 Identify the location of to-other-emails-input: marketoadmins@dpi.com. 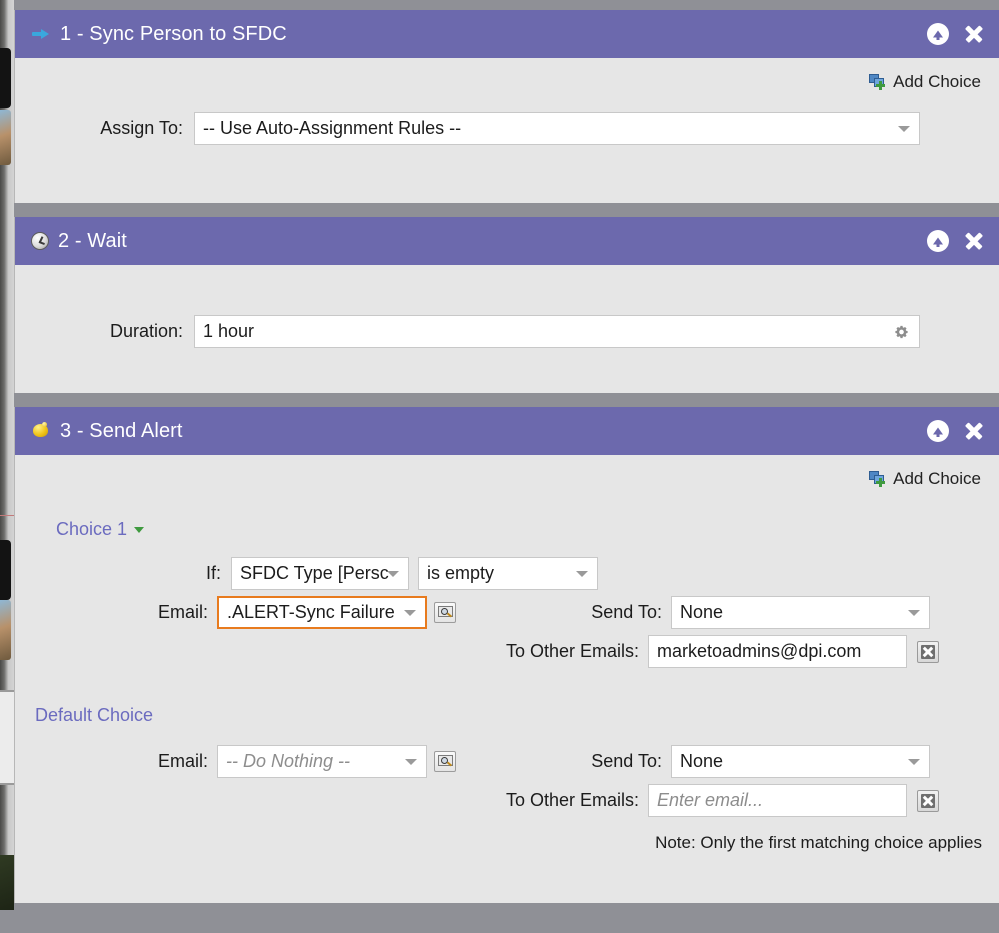
(777, 651).